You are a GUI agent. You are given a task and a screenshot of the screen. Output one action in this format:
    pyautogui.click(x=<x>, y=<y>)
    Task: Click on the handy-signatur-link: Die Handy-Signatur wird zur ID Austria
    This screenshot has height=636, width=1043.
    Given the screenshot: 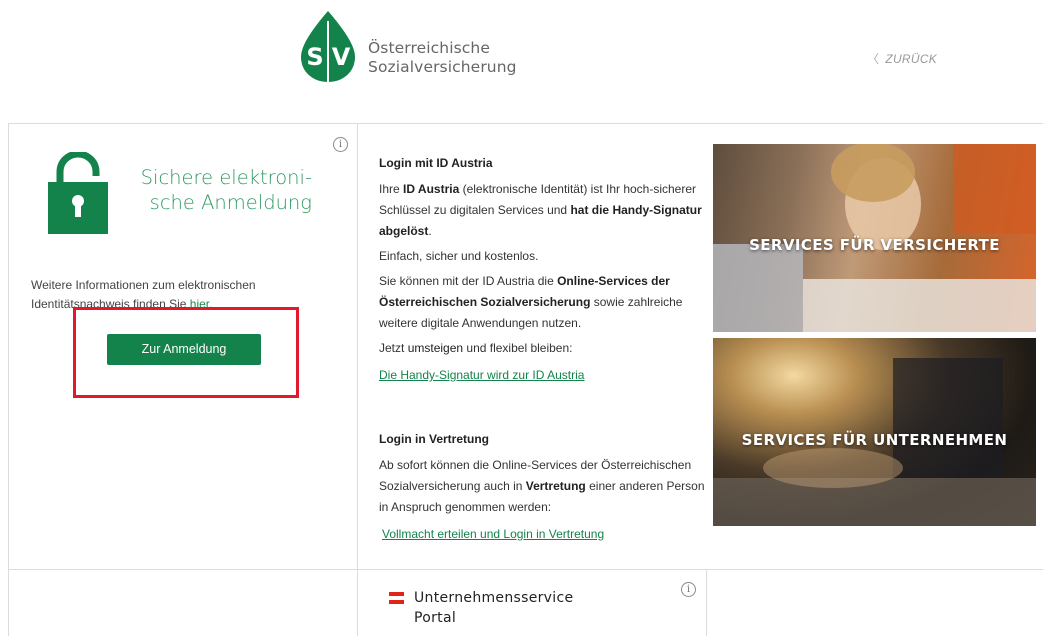 What is the action you would take?
    pyautogui.click(x=481, y=375)
    